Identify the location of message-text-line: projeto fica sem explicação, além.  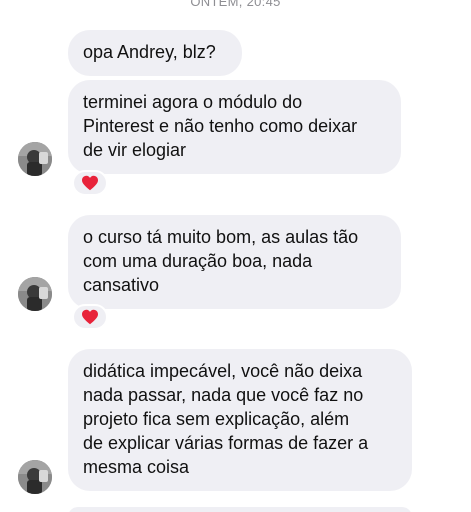
(216, 419).